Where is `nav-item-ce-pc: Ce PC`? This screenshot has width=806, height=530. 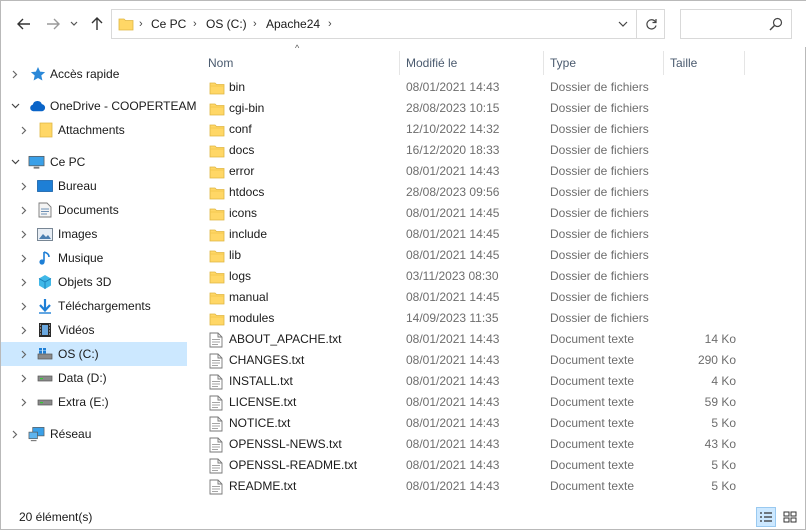
nav-item-ce-pc: Ce PC is located at coordinates (94, 162).